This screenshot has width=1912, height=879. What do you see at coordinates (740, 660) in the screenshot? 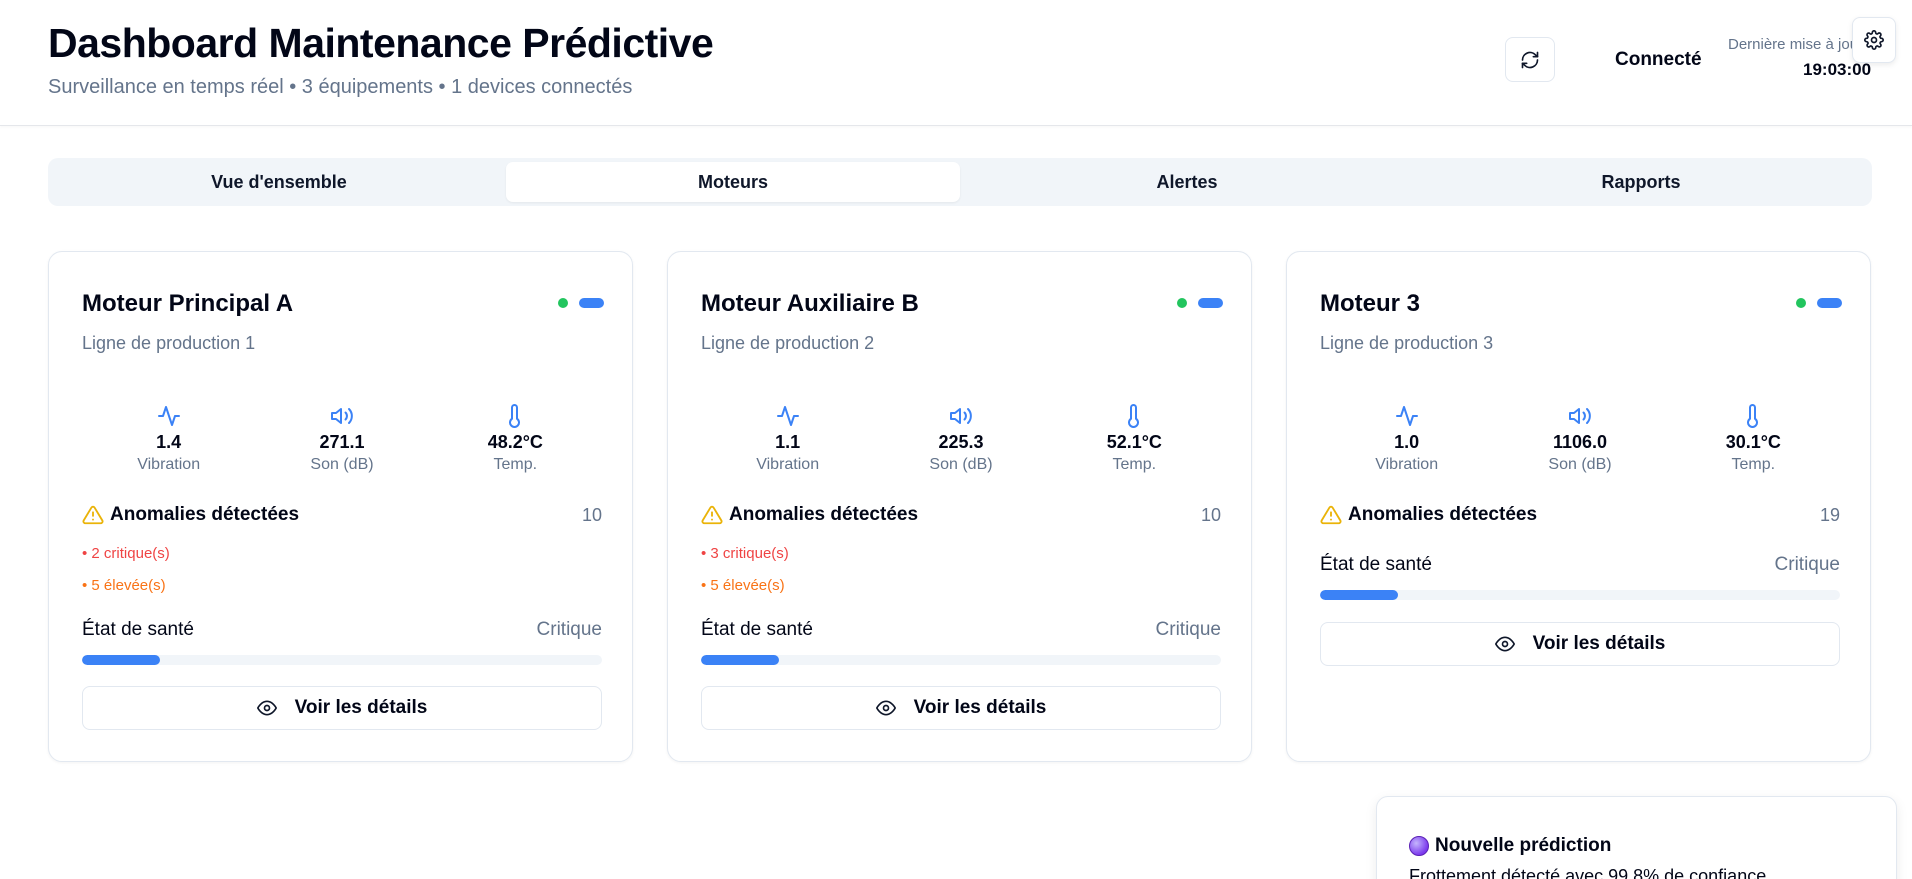
I see `health-bar-fill` at bounding box center [740, 660].